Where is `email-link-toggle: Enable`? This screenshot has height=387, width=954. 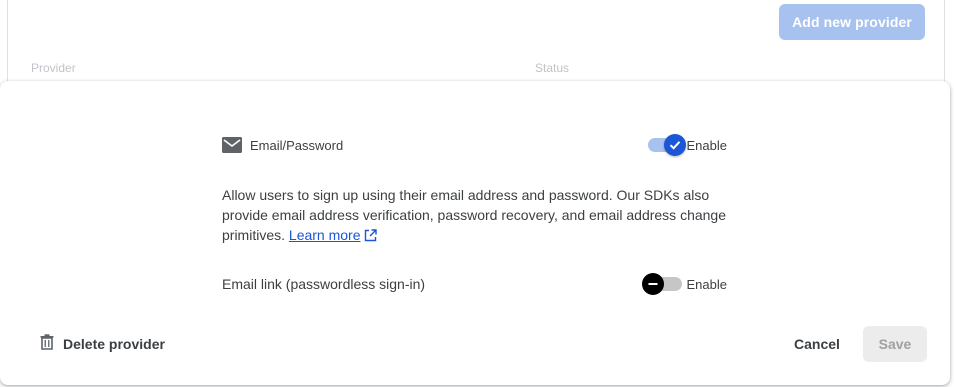 email-link-toggle: Enable is located at coordinates (684, 284).